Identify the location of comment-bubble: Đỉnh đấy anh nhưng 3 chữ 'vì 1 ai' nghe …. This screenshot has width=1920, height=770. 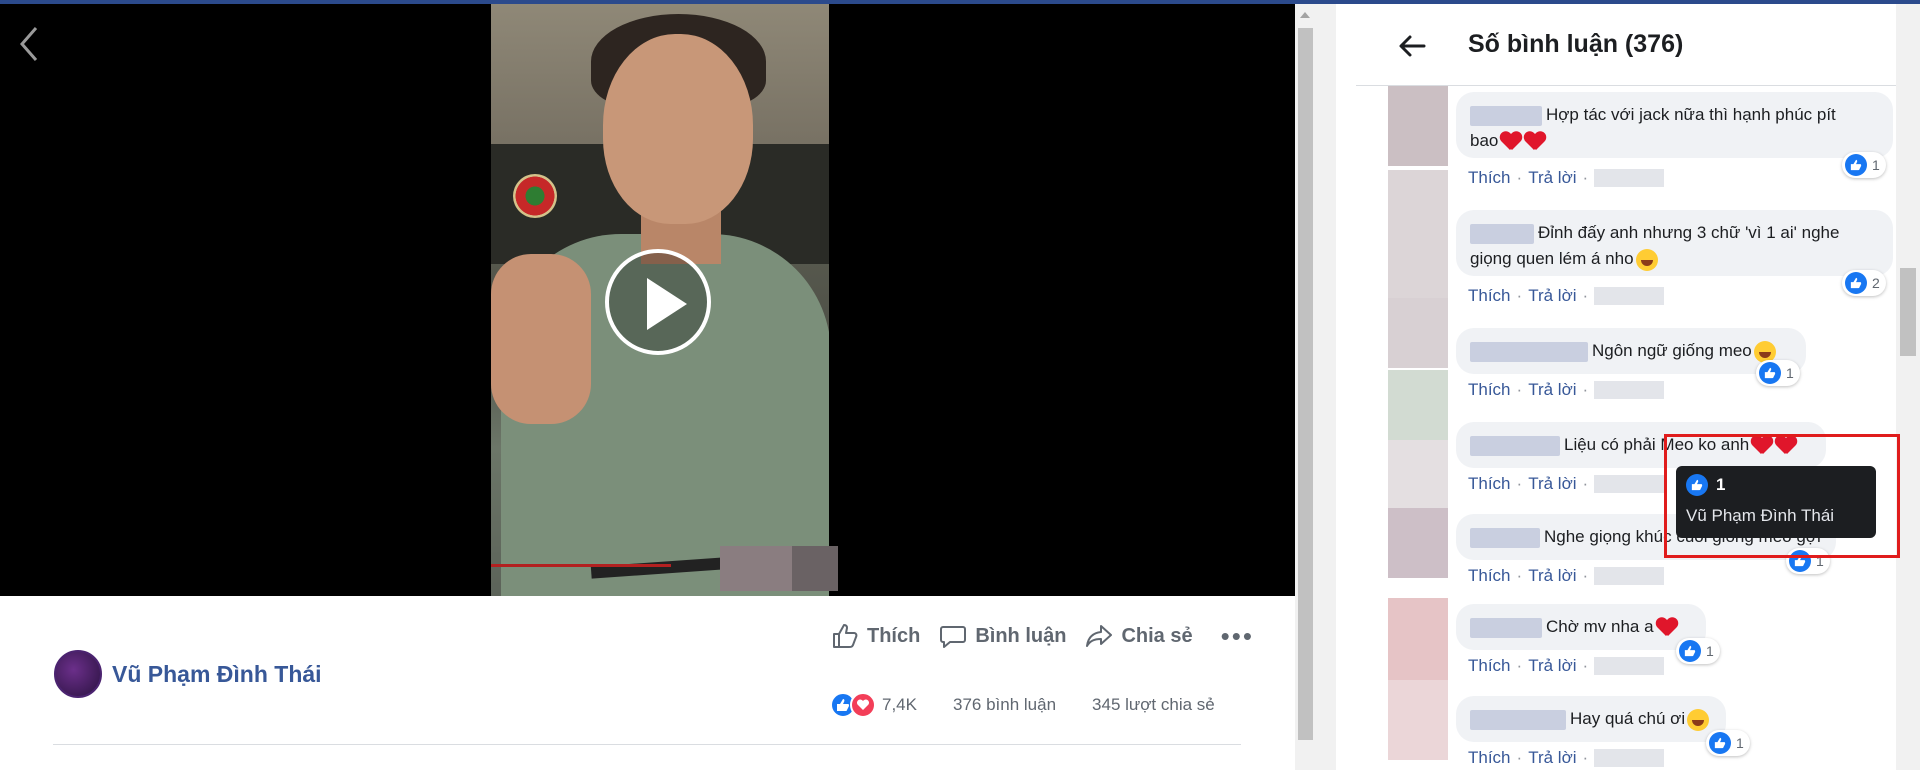
(1674, 243).